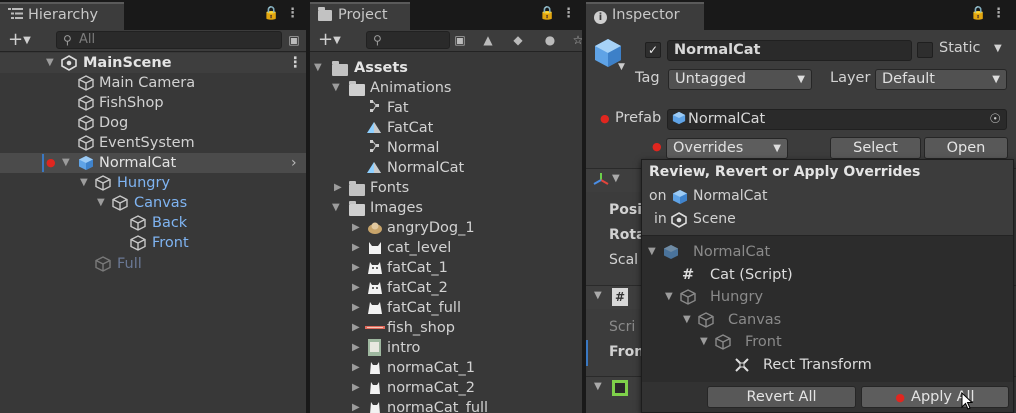 The height and width of the screenshot is (413, 1016). Describe the element at coordinates (621, 67) in the screenshot. I see `icon-dropdown-icon: ▼` at that location.